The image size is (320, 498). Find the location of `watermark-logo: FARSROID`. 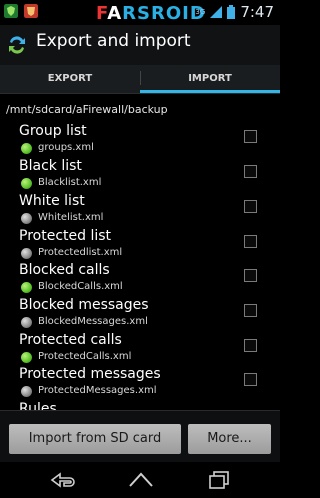

watermark-logo: FARSROID is located at coordinates (151, 13).